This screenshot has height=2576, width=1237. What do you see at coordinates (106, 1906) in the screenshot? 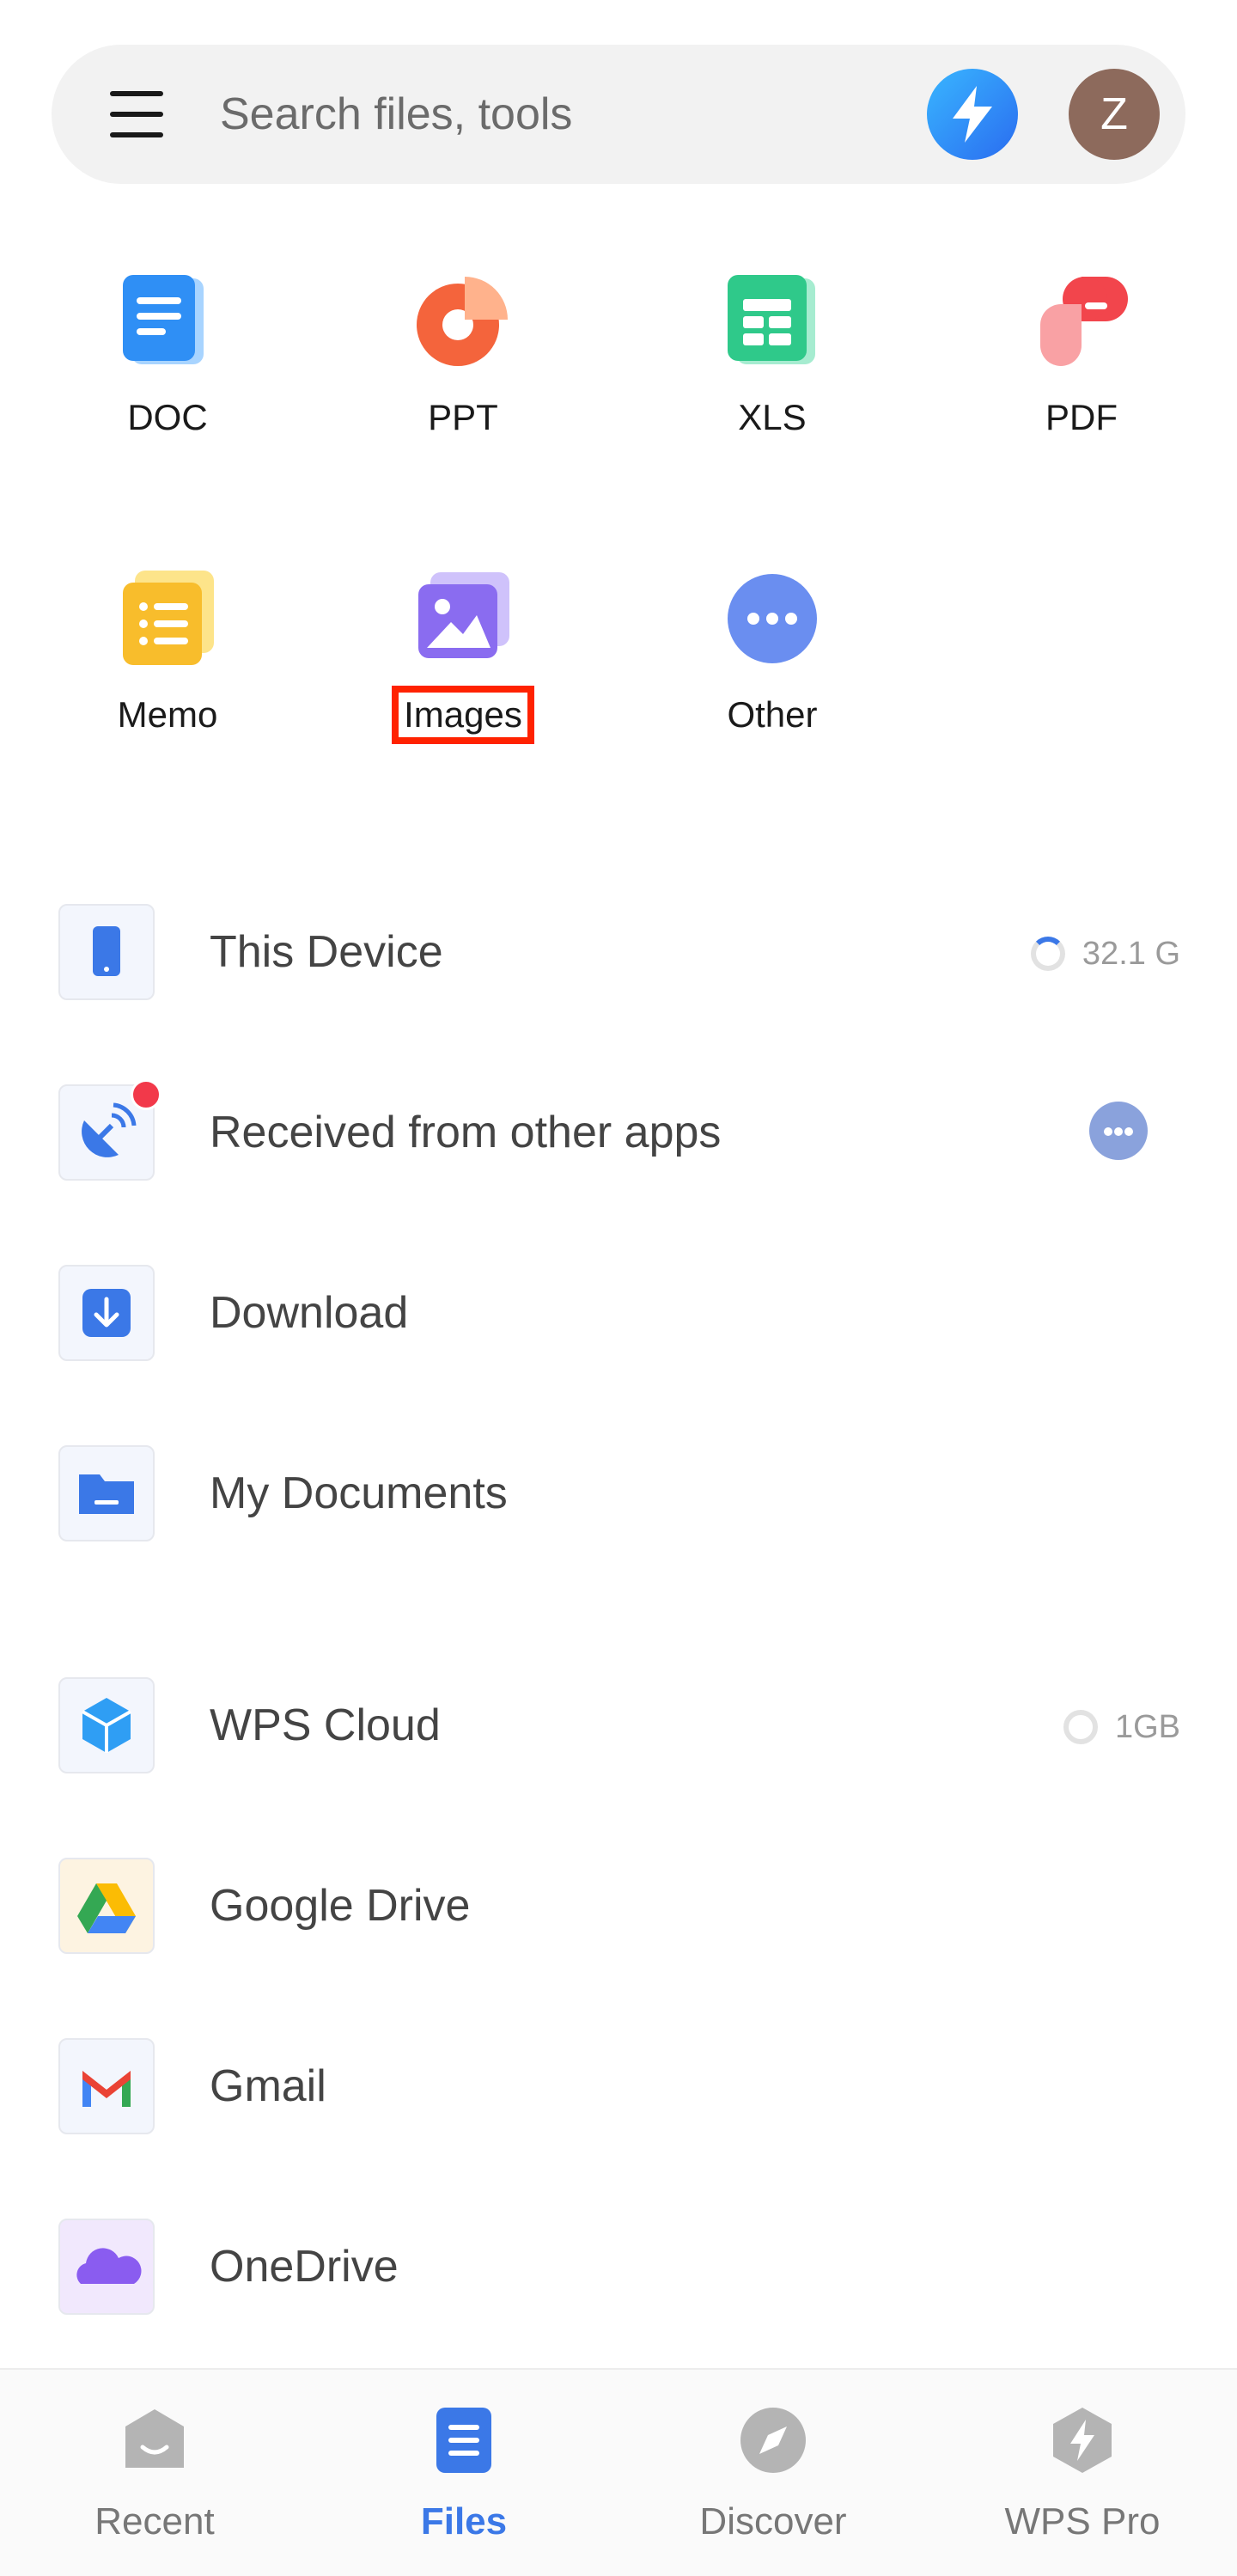
I see `google-drive-icon` at bounding box center [106, 1906].